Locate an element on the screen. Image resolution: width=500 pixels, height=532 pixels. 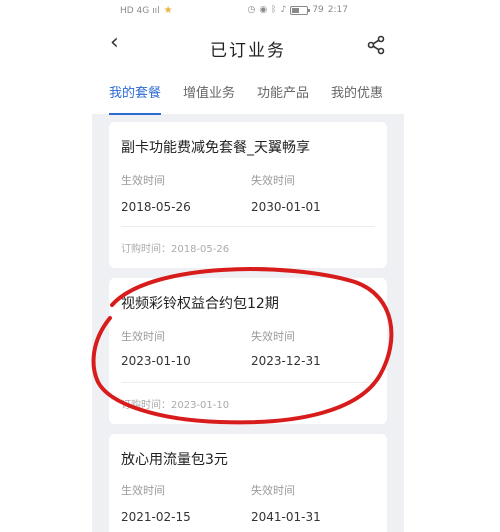
end-time-value: 2030-01-01 is located at coordinates (286, 207).